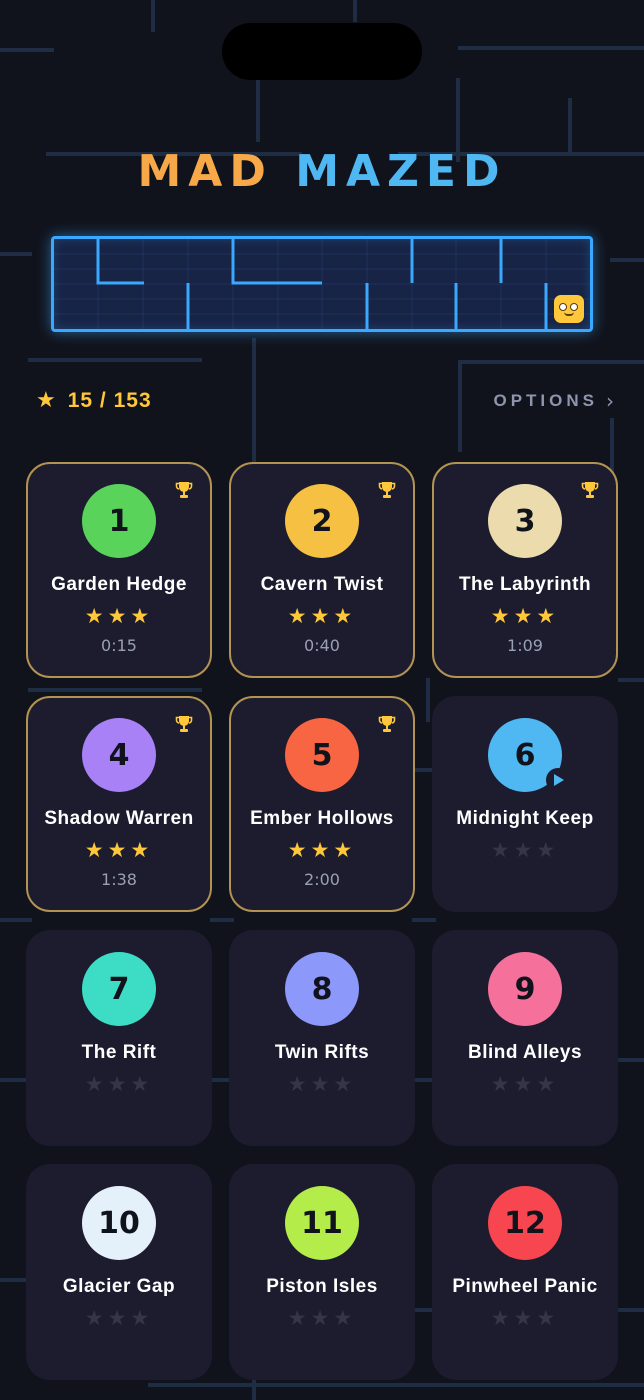 The image size is (644, 1400). I want to click on level-best-time: 1:38, so click(119, 879).